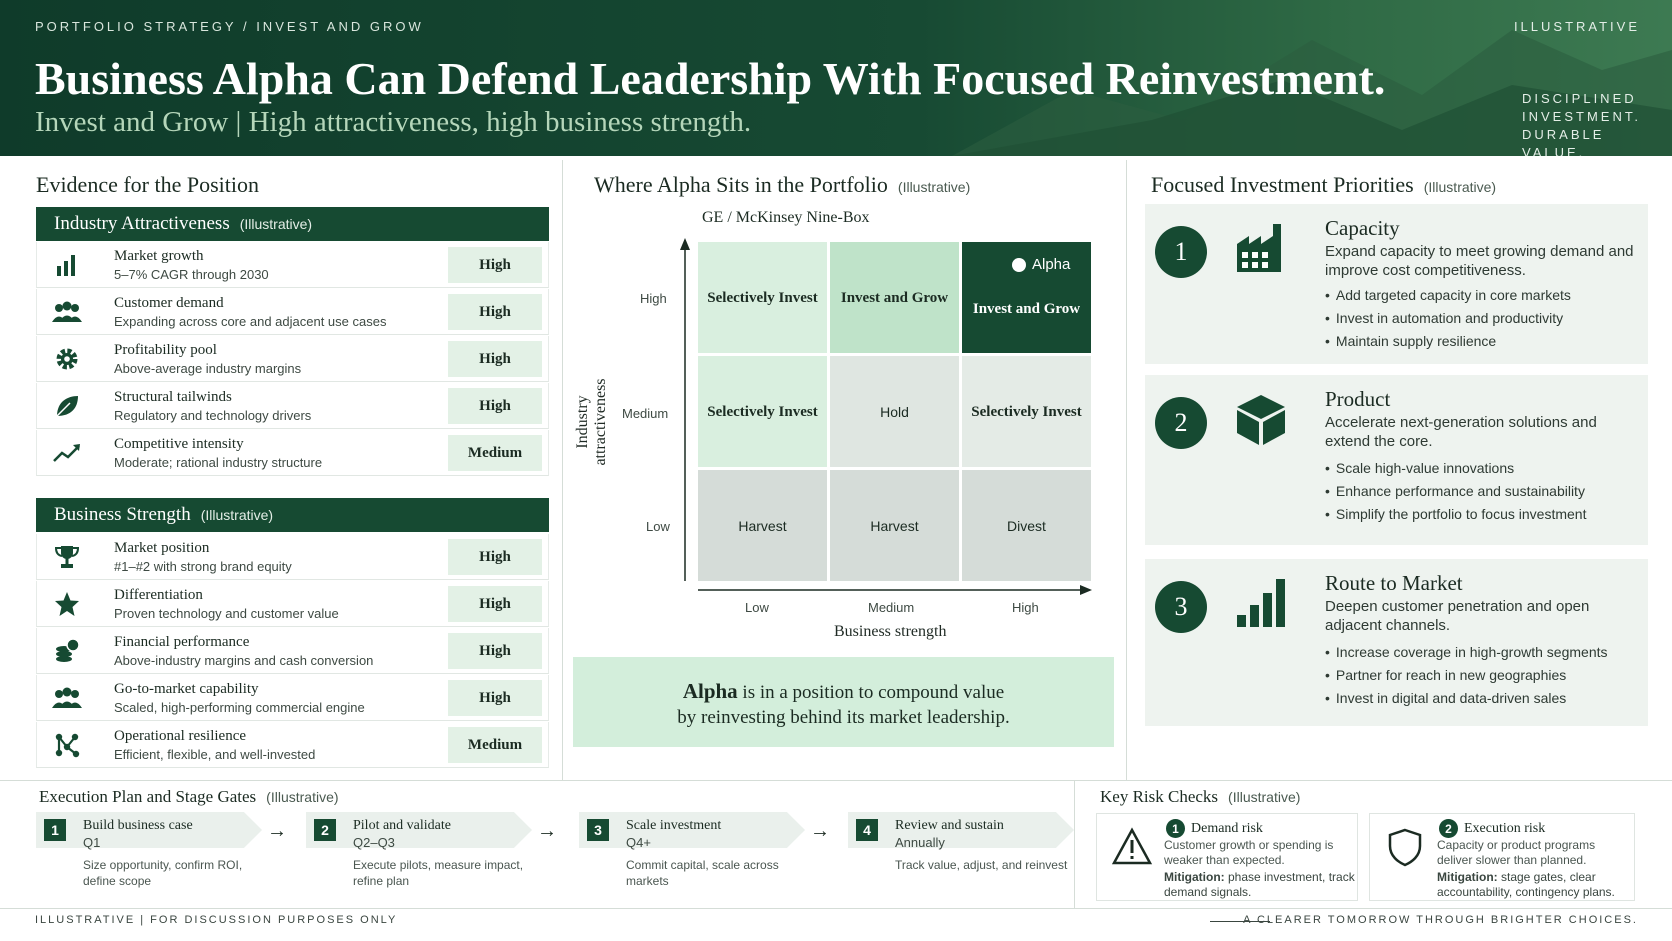 Image resolution: width=1672 pixels, height=941 pixels. I want to click on team-icon, so click(67, 698).